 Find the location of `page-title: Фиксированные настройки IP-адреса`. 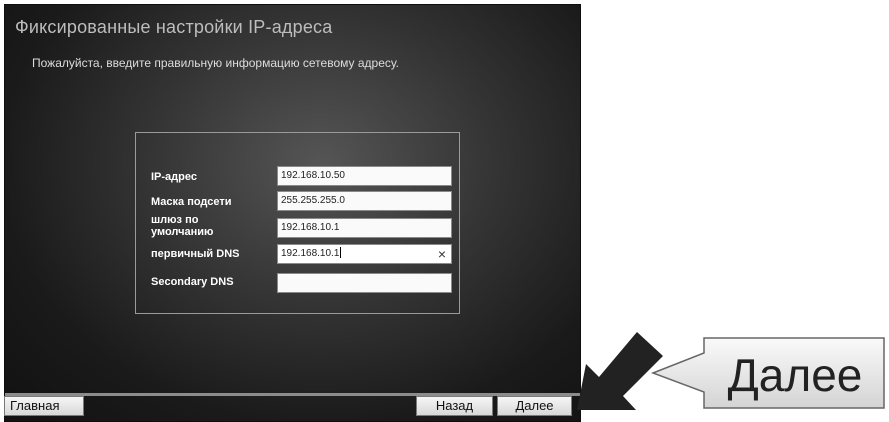

page-title: Фиксированные настройки IP-адреса is located at coordinates (174, 27).